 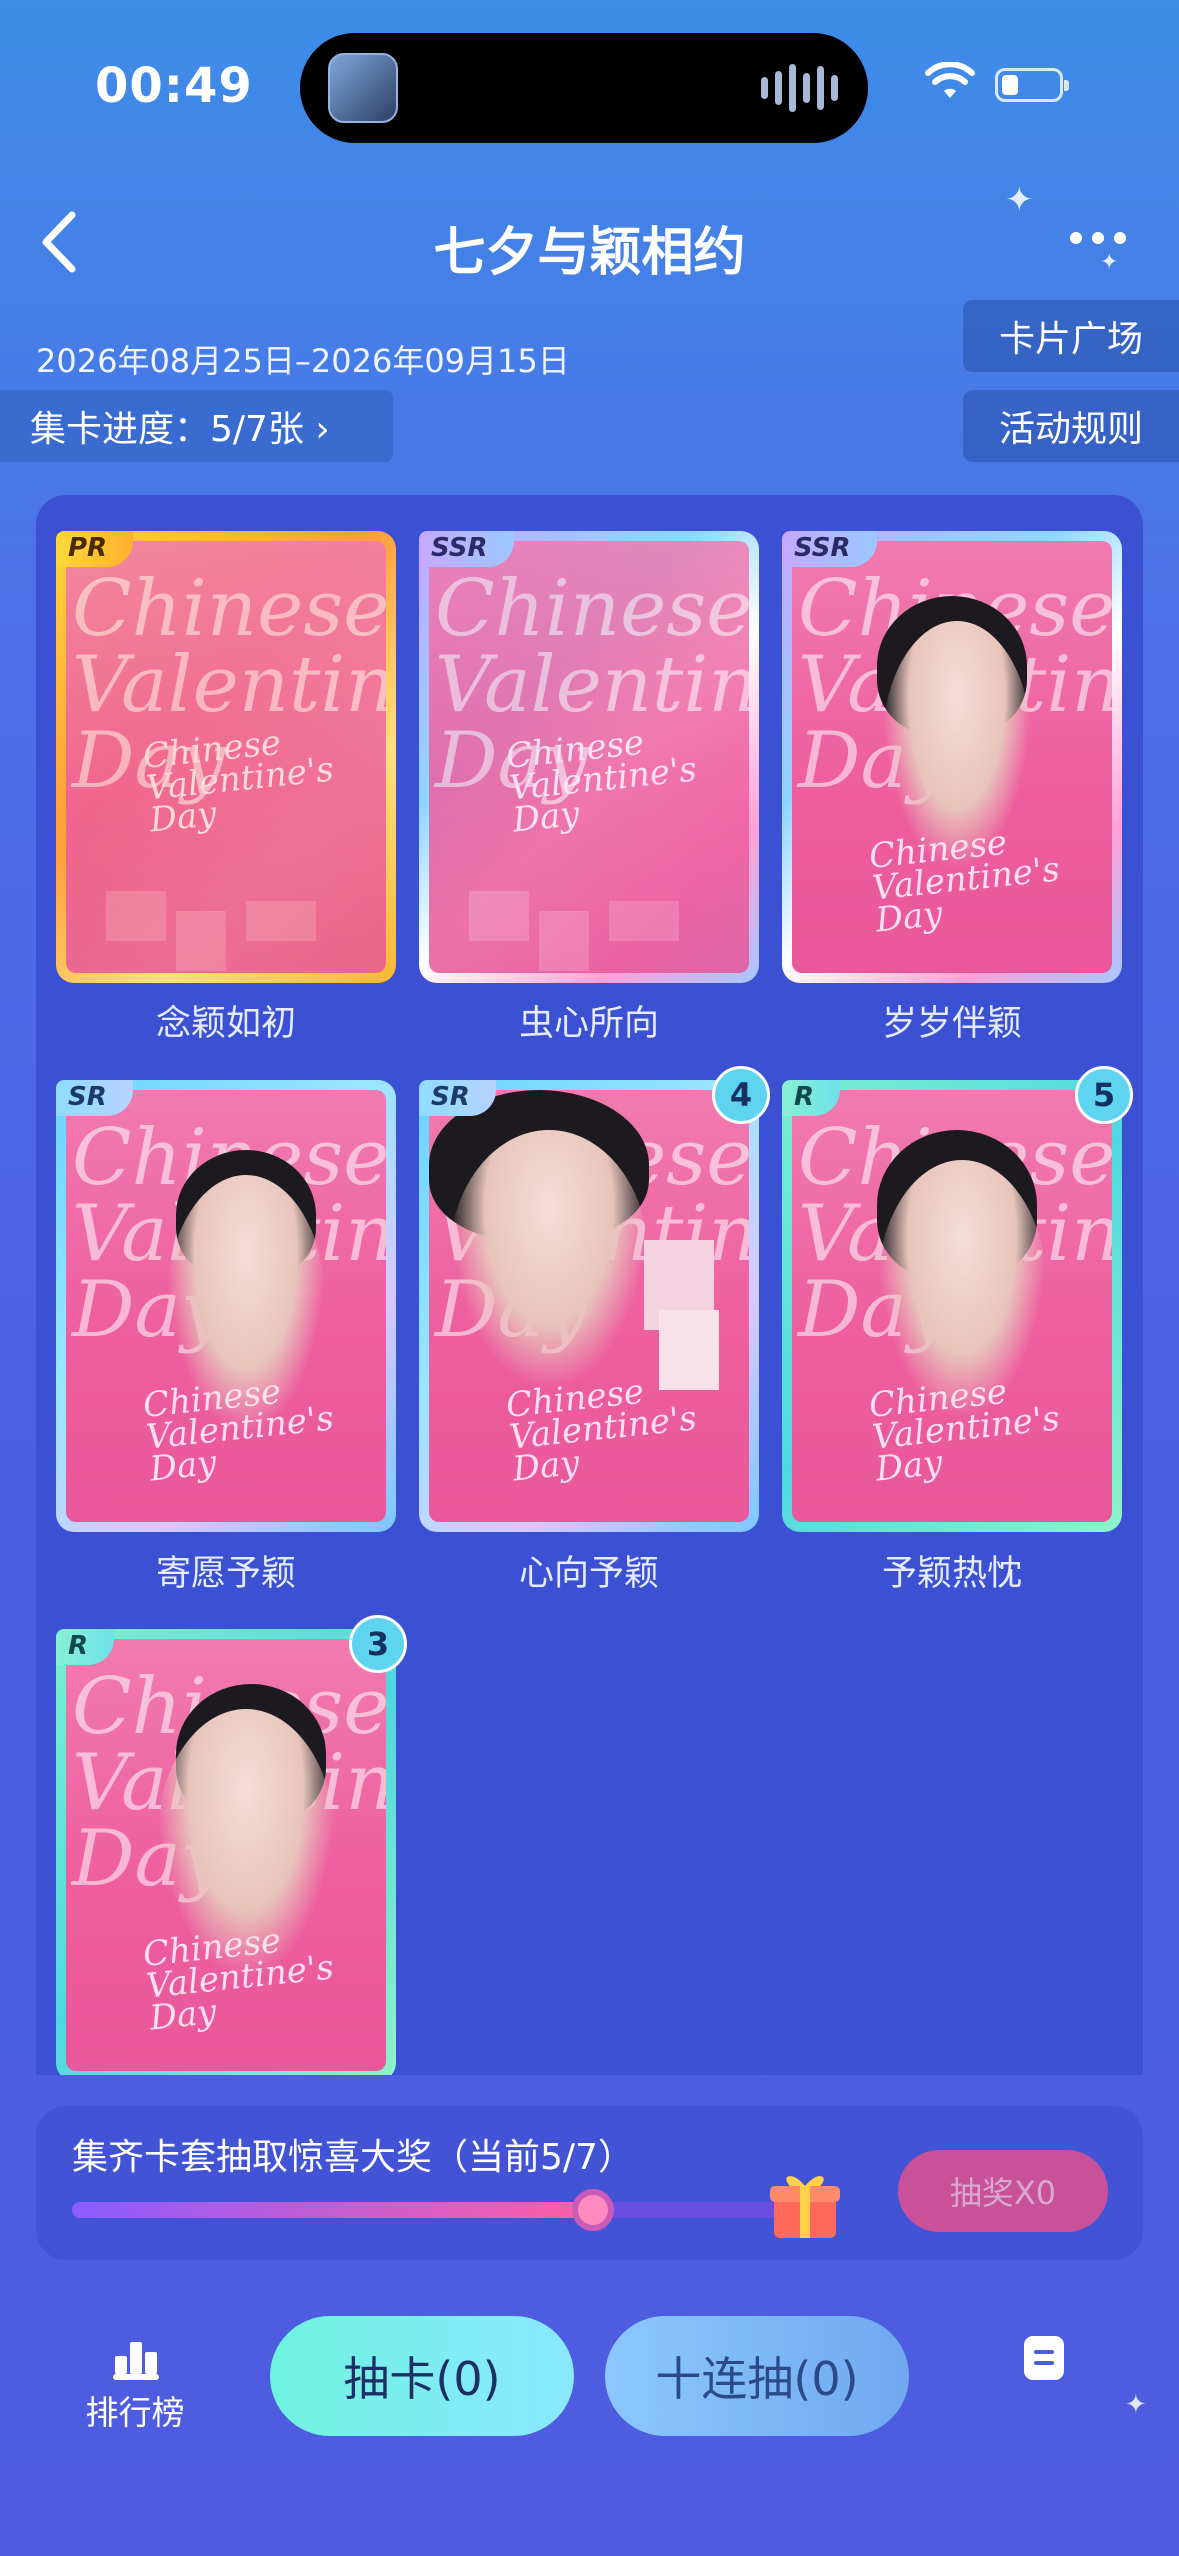 What do you see at coordinates (1032, 85) in the screenshot?
I see `battery-icon` at bounding box center [1032, 85].